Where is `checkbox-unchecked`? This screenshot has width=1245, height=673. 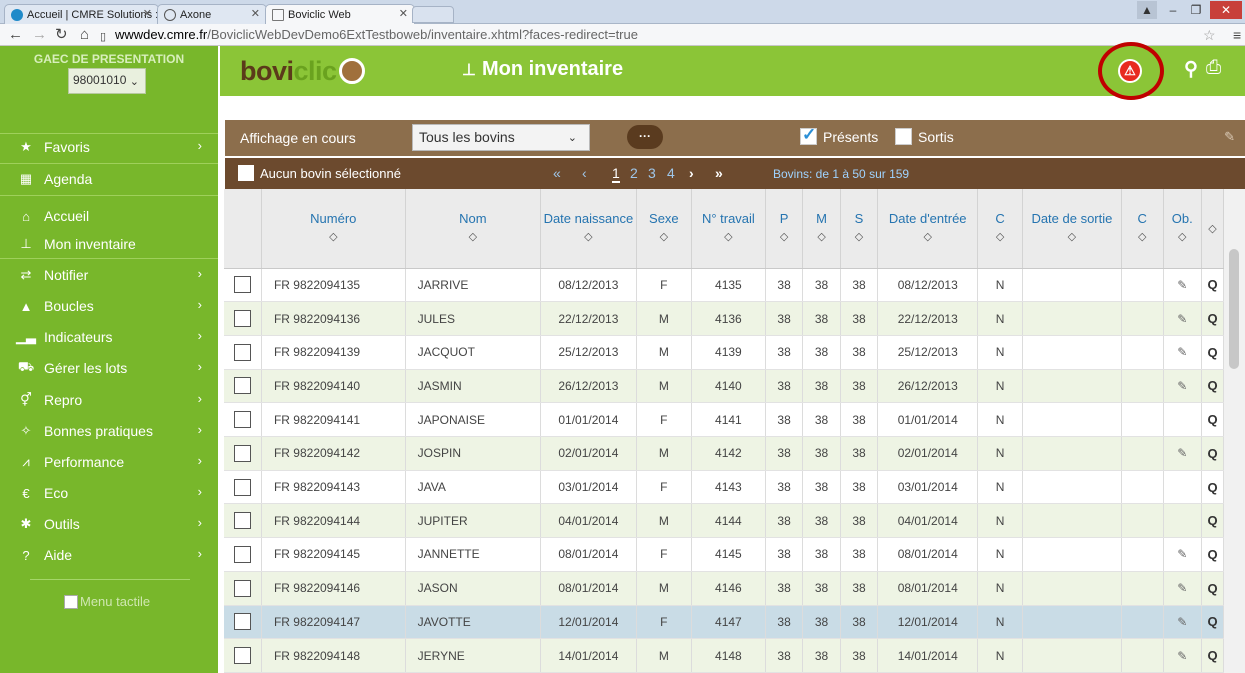
checkbox-unchecked is located at coordinates (903, 136).